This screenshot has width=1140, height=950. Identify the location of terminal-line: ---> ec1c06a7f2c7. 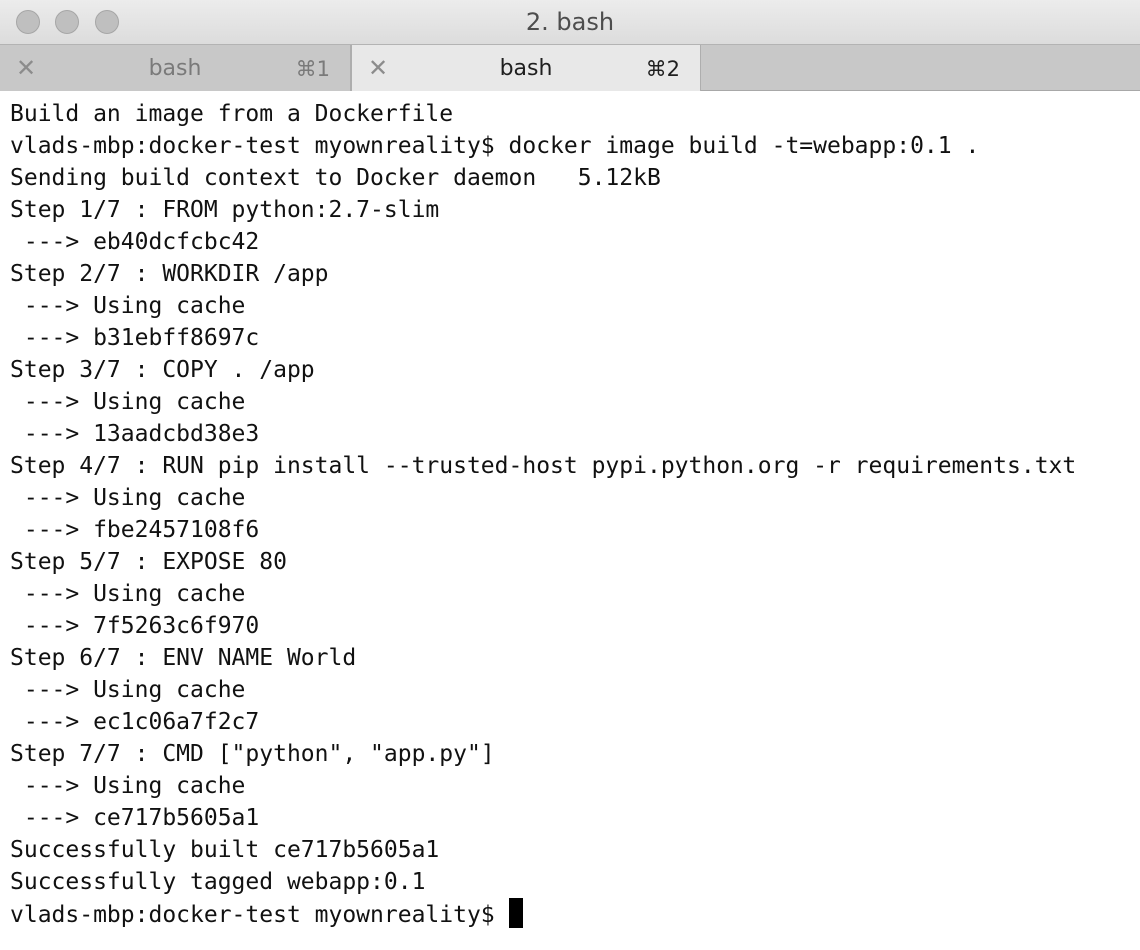
(135, 722).